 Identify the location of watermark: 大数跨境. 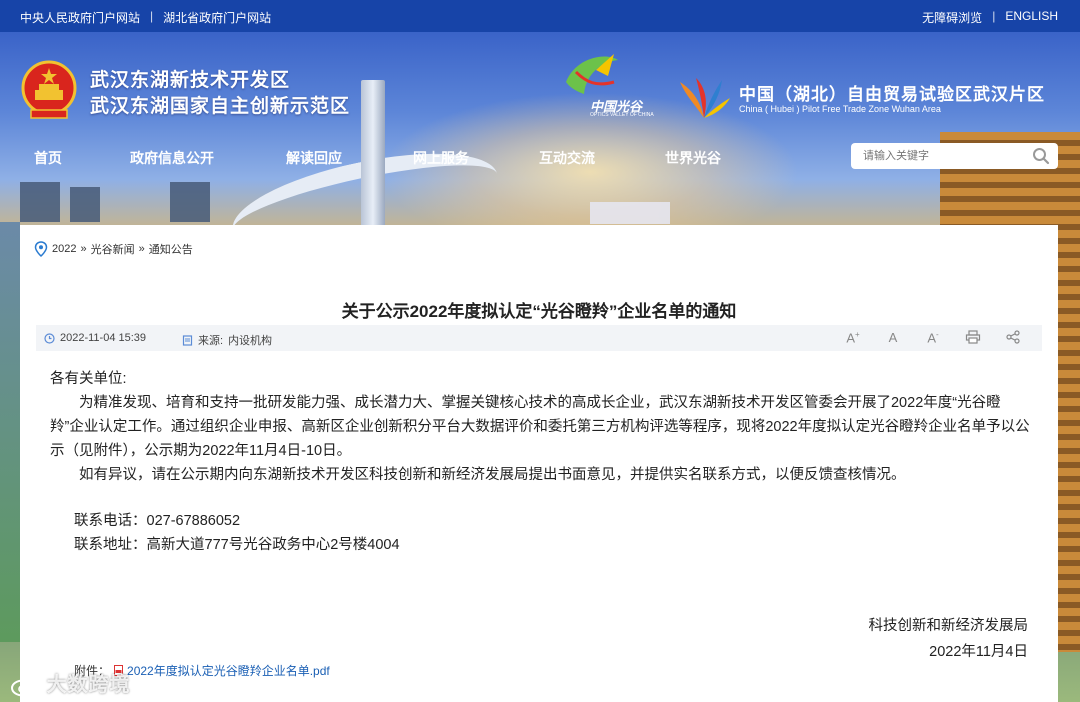
(70, 682).